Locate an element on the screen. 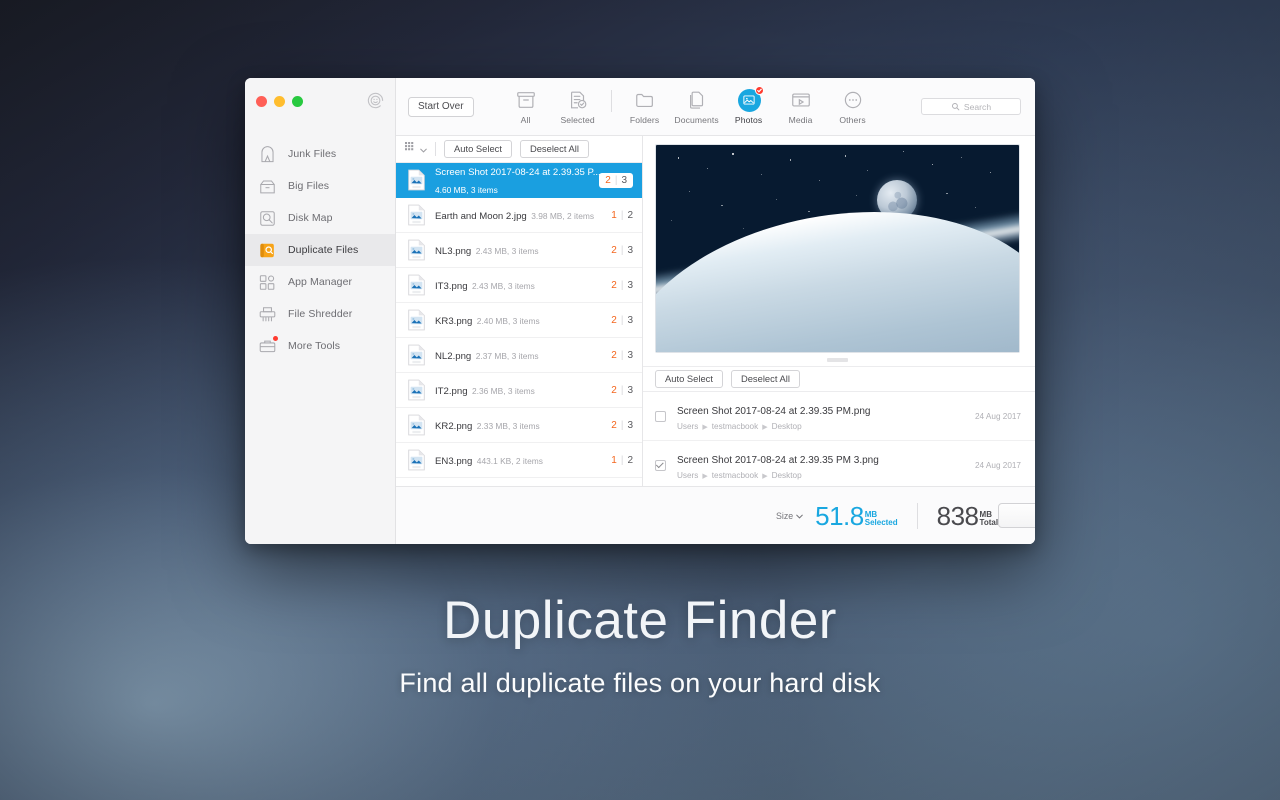 Image resolution: width=1280 pixels, height=800 pixels. tab-label: All is located at coordinates (525, 119).